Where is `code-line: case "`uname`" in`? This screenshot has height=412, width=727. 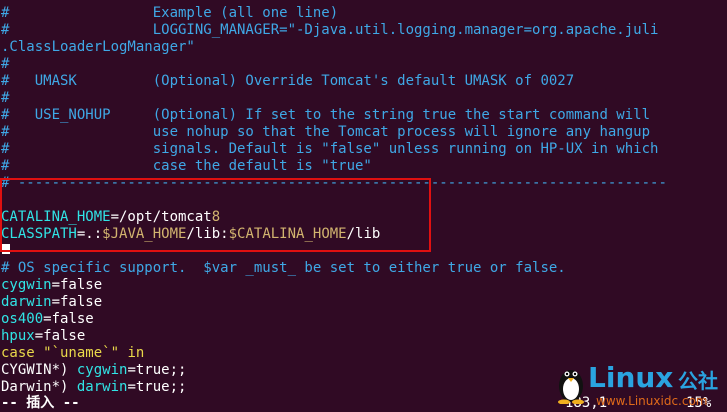
code-line: case "`uname`" in is located at coordinates (72, 353).